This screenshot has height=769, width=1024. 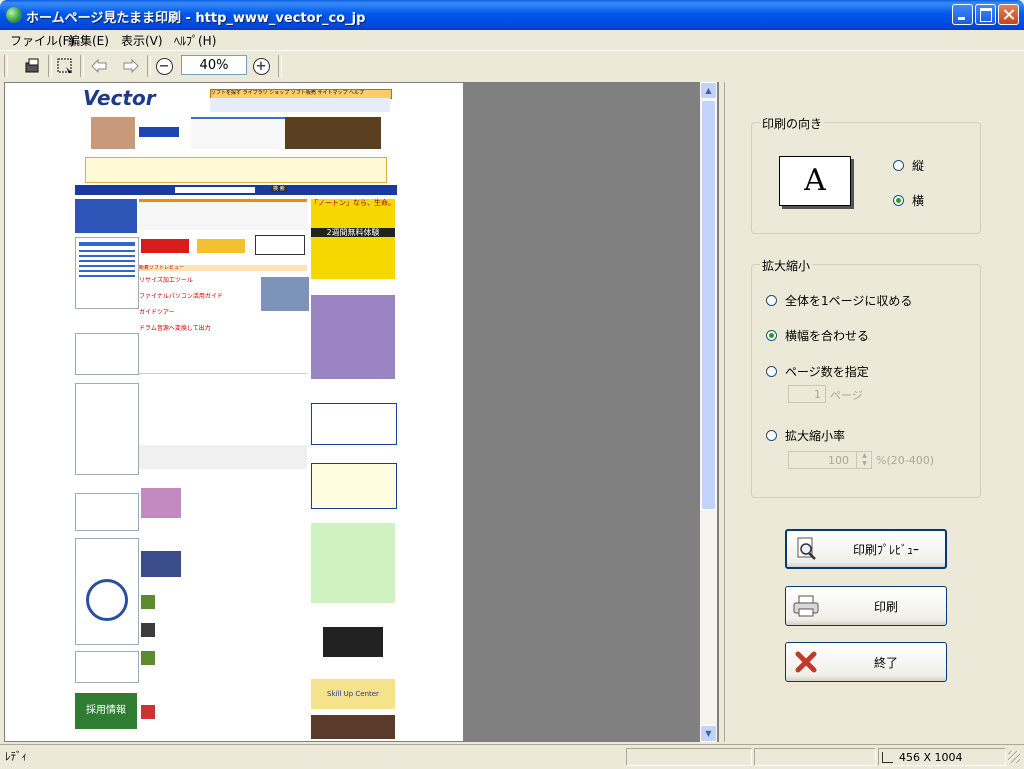 What do you see at coordinates (885, 606) in the screenshot?
I see `print-label: 印刷` at bounding box center [885, 606].